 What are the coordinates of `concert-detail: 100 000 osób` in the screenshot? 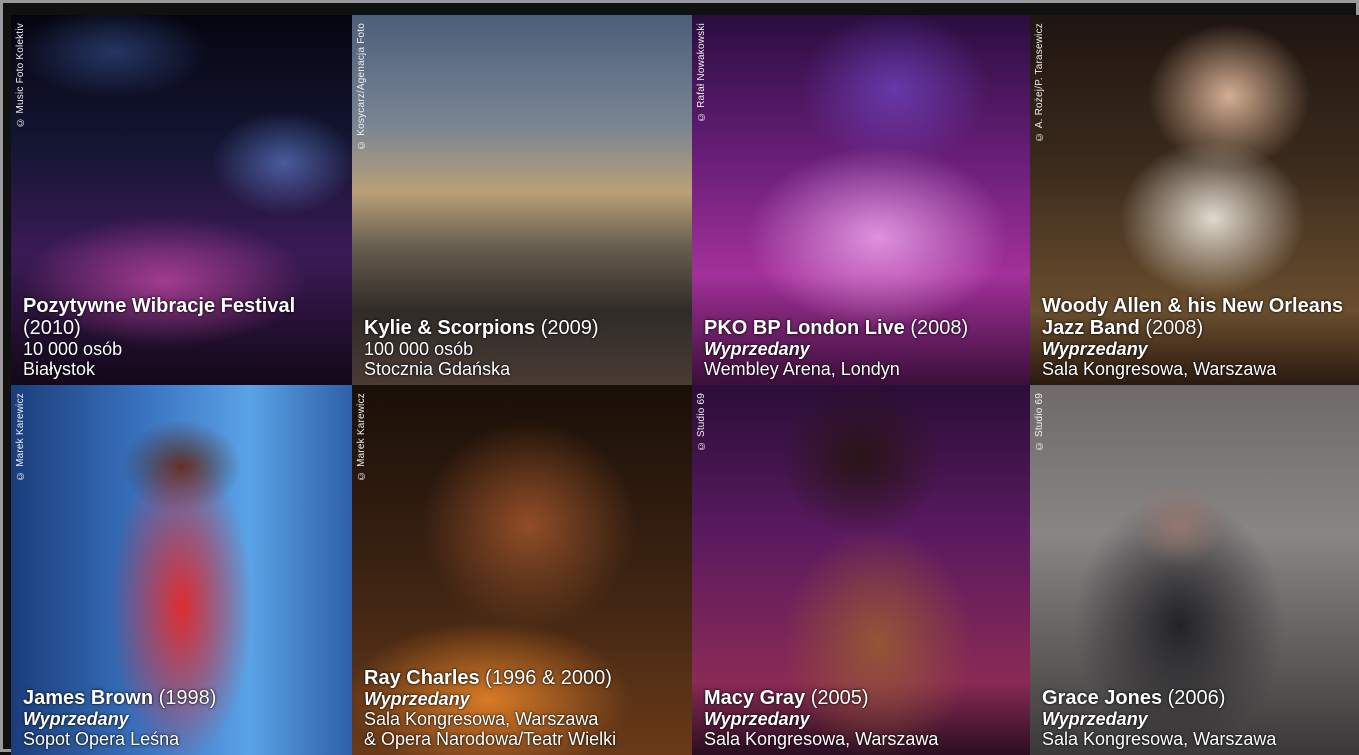 It's located at (419, 349).